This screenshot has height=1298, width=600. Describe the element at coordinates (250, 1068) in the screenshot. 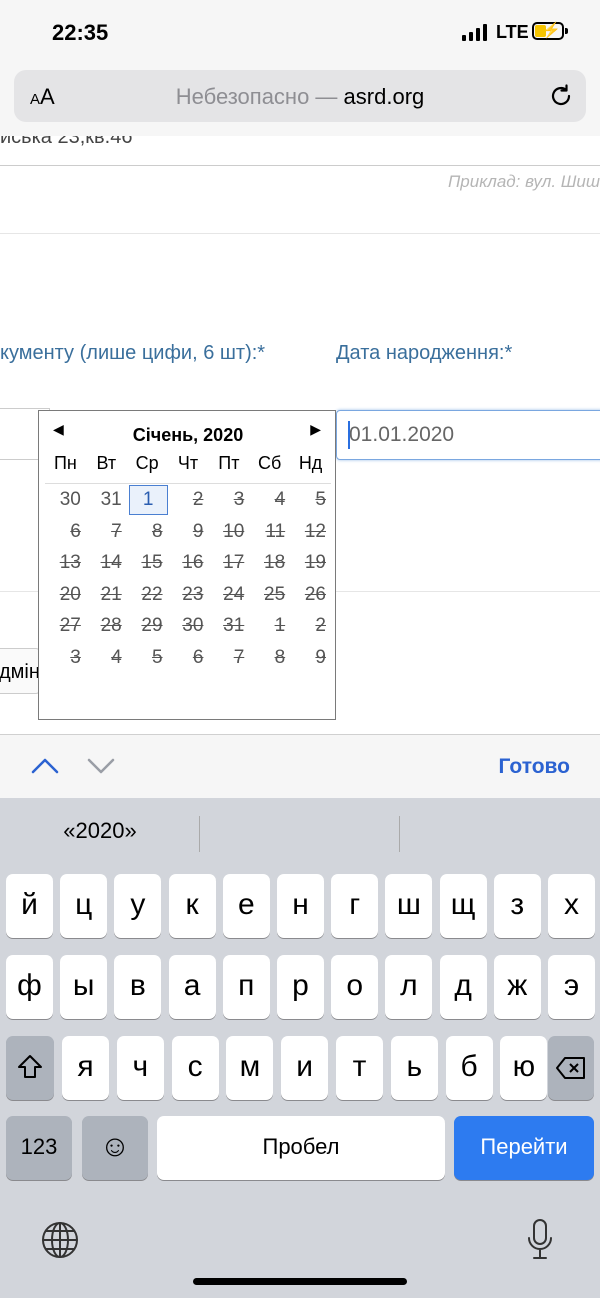

I see `key-м: м` at that location.